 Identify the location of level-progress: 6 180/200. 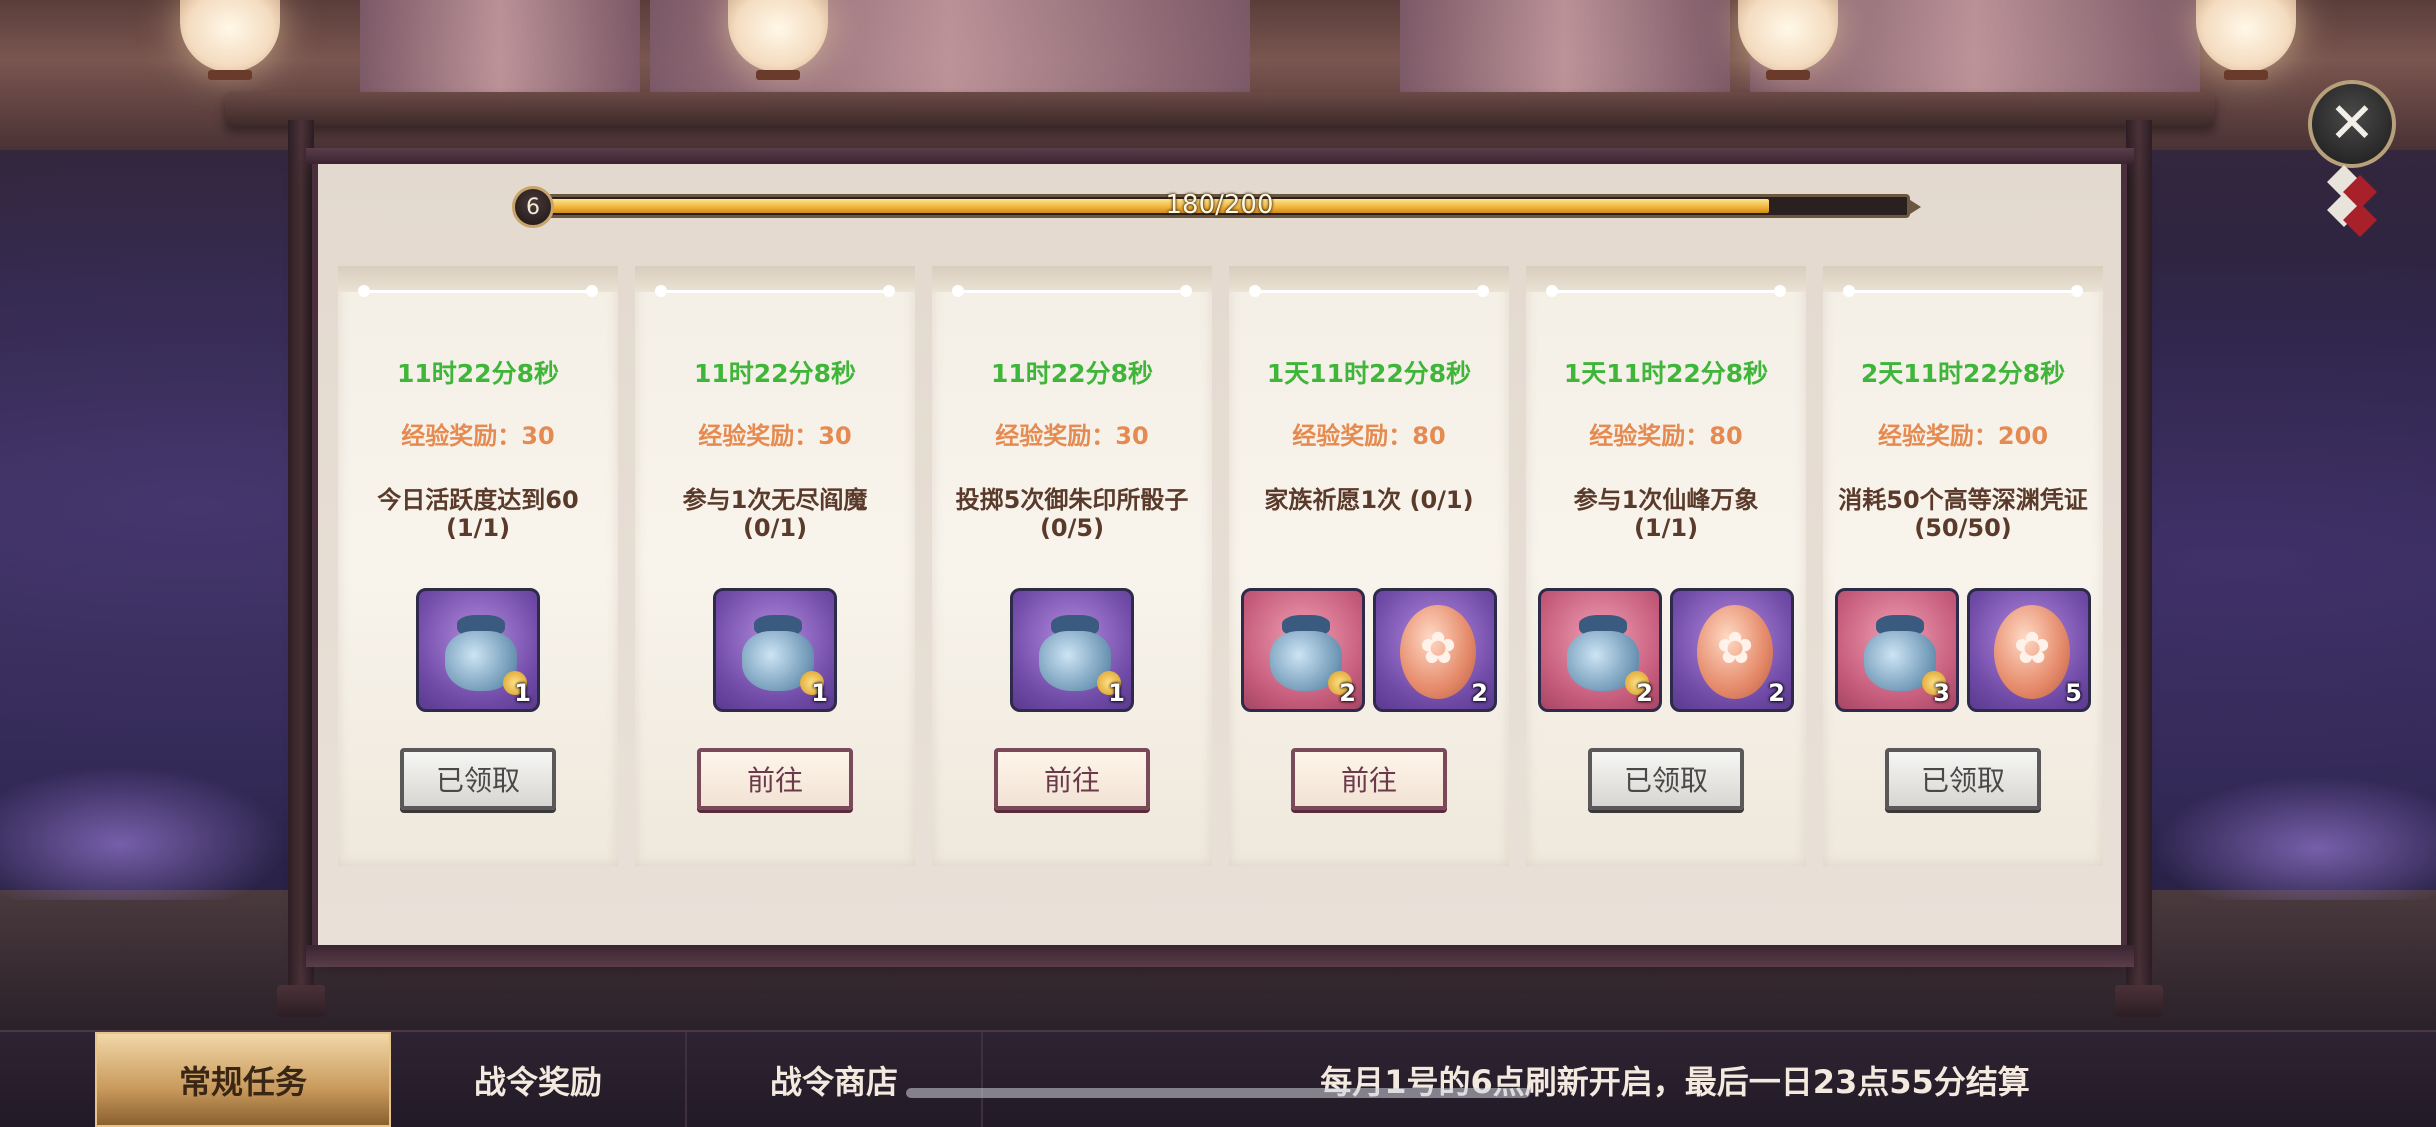
(1219, 207).